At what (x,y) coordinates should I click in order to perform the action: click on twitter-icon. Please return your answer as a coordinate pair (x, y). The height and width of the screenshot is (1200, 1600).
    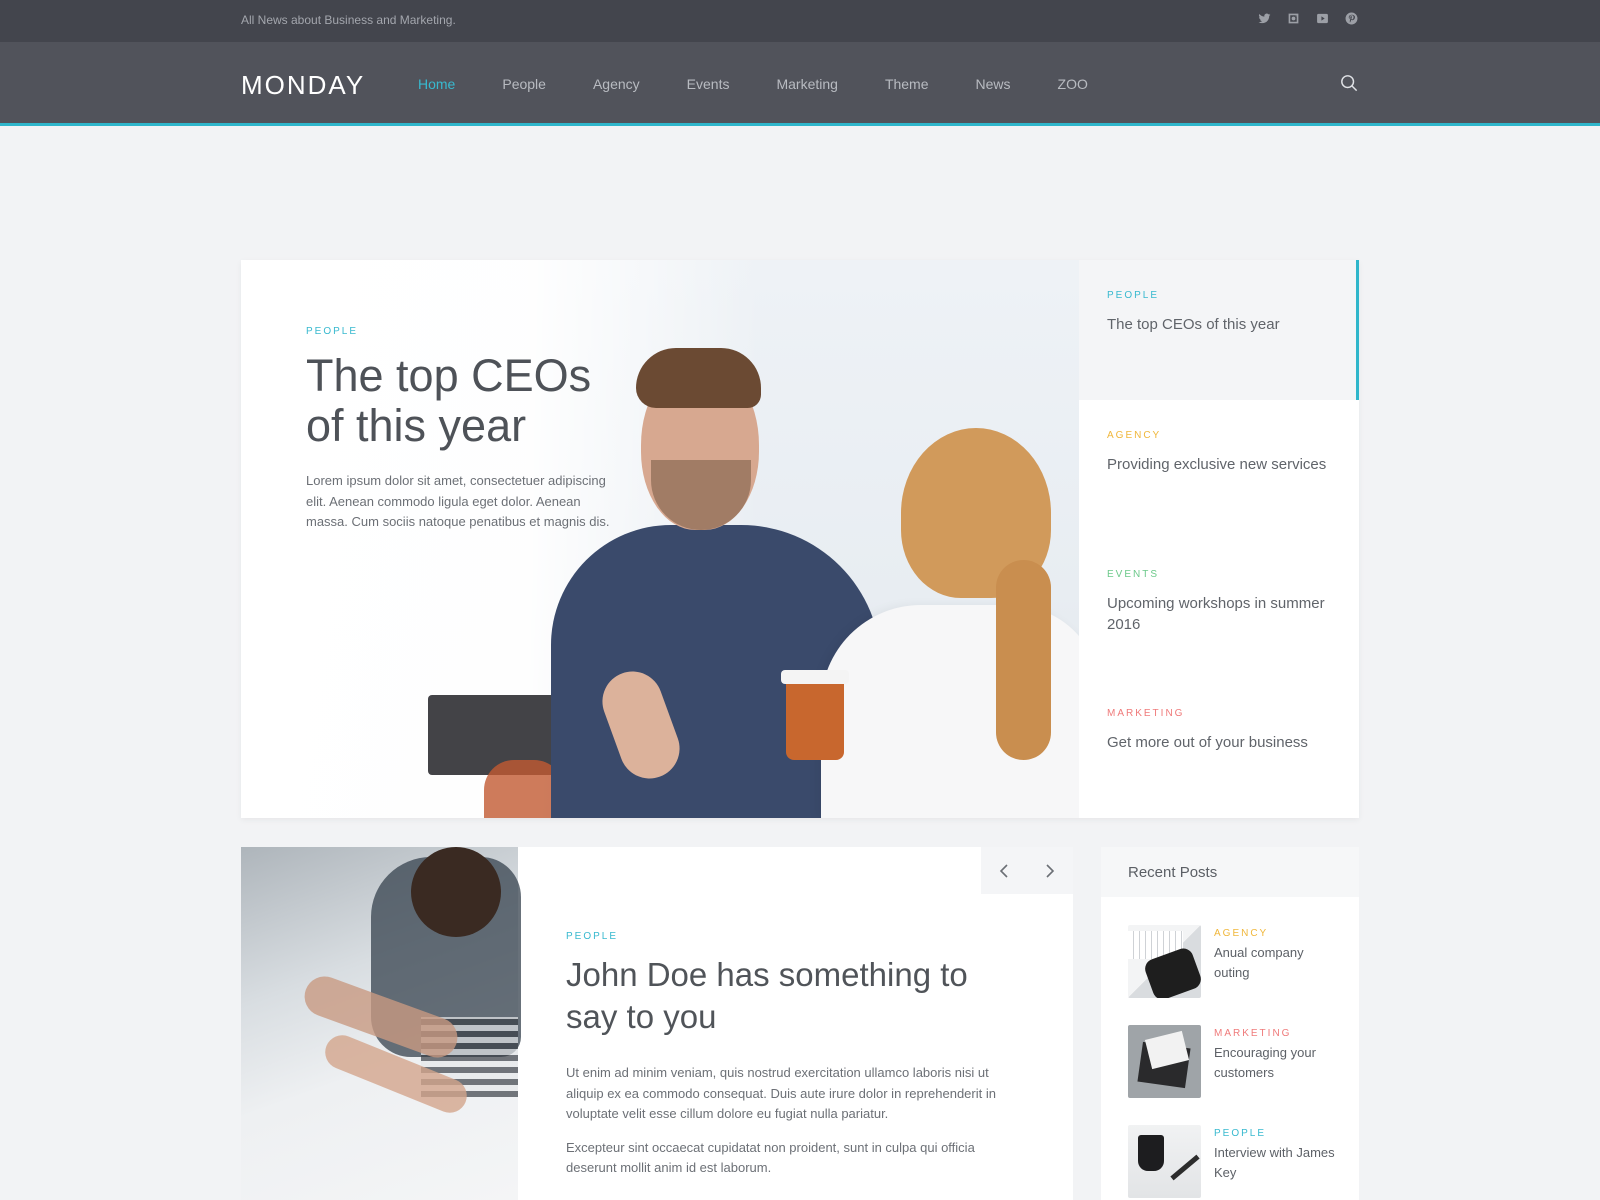
    Looking at the image, I should click on (1264, 18).